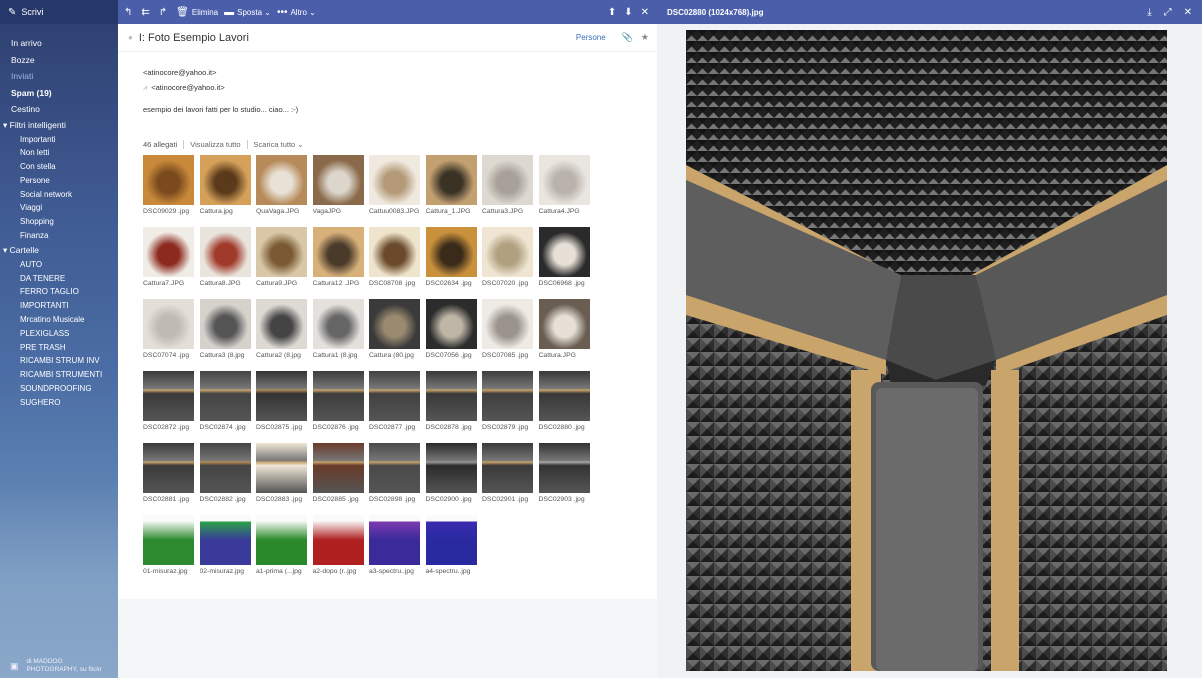  What do you see at coordinates (180, 72) in the screenshot?
I see `sender: <atinocore@yahoo.it>` at bounding box center [180, 72].